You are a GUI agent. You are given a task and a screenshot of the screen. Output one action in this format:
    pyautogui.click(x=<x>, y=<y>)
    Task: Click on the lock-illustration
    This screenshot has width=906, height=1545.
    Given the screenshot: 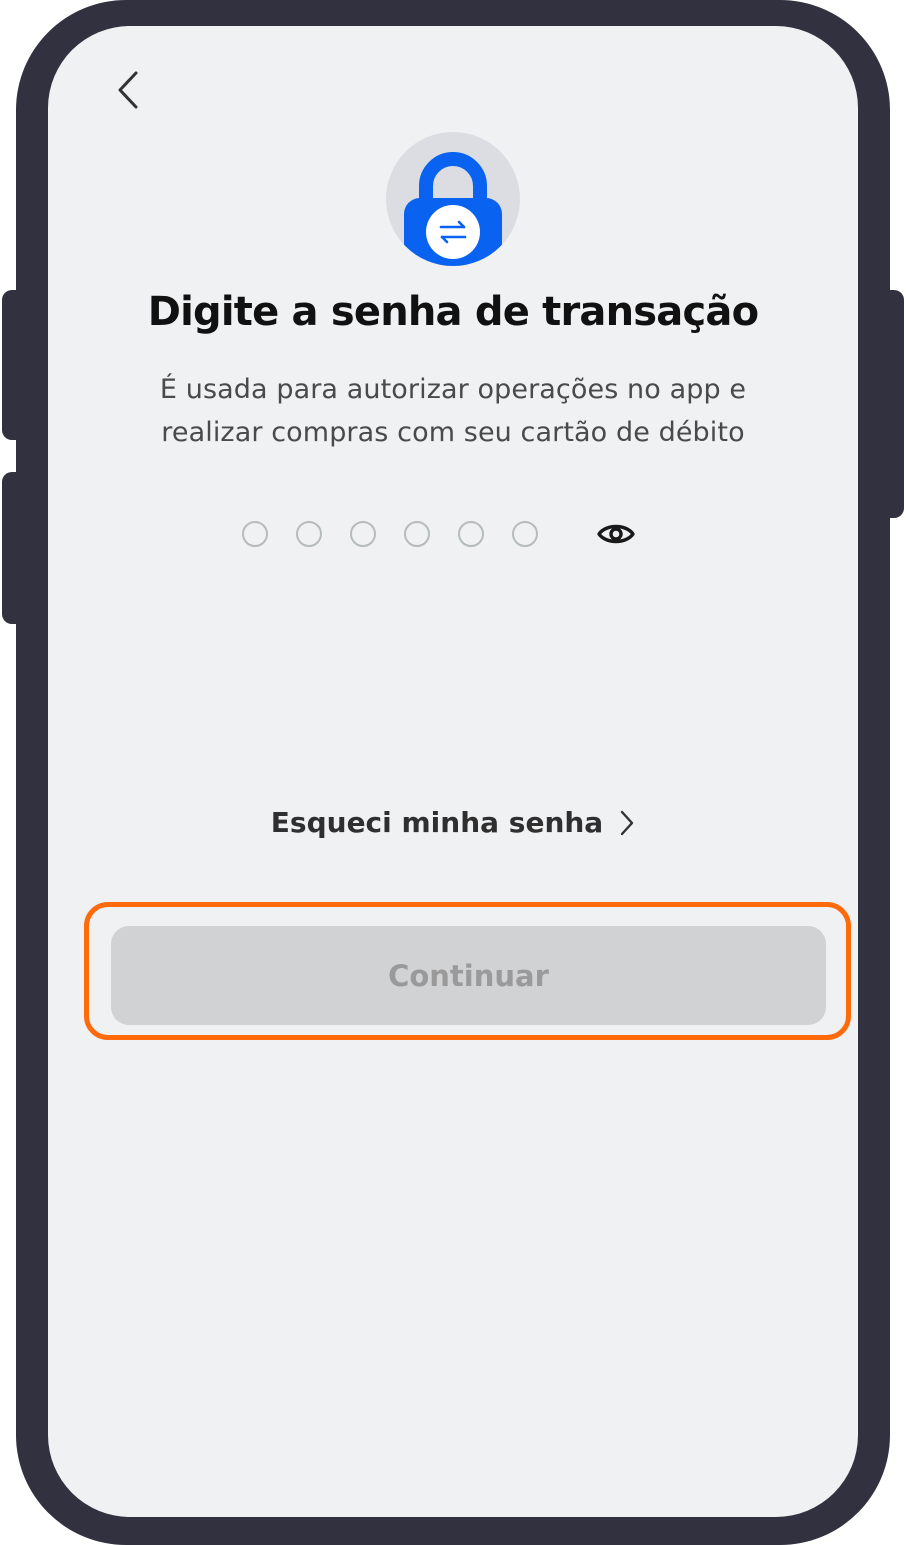 What is the action you would take?
    pyautogui.click(x=453, y=199)
    